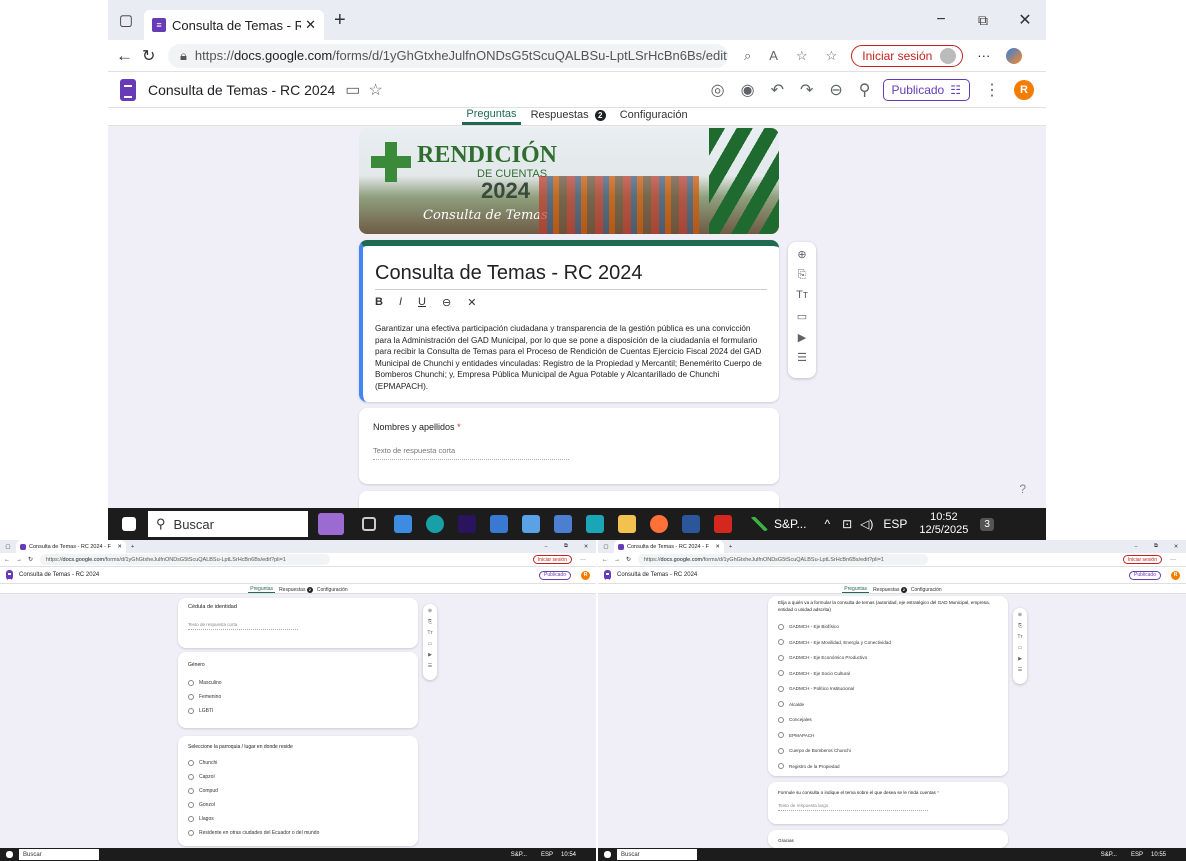  What do you see at coordinates (491, 116) in the screenshot?
I see `tab-questions: Preguntas` at bounding box center [491, 116].